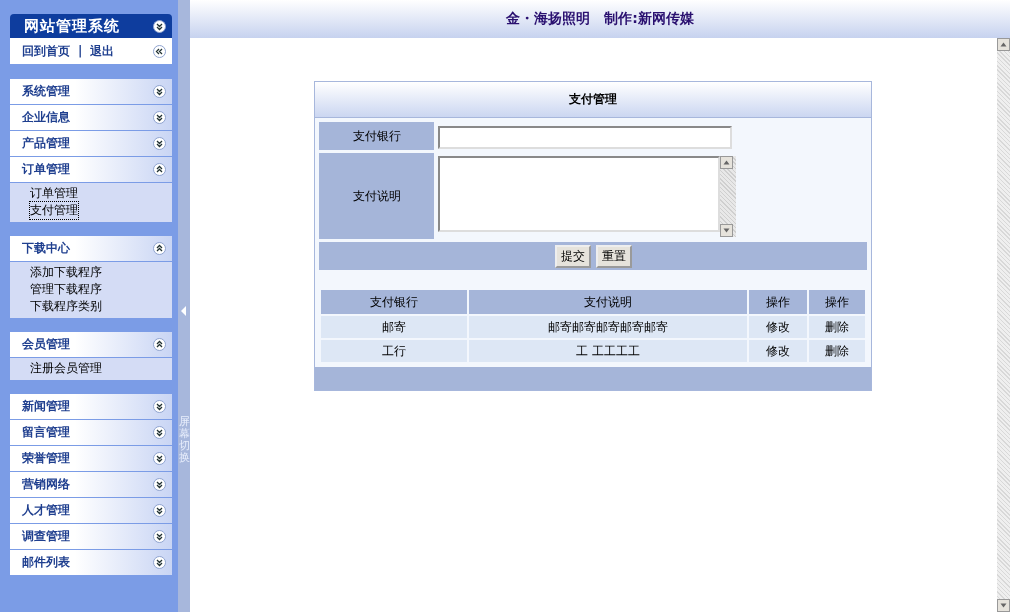  What do you see at coordinates (46, 458) in the screenshot?
I see `menu-group-label: 荣誉管理` at bounding box center [46, 458].